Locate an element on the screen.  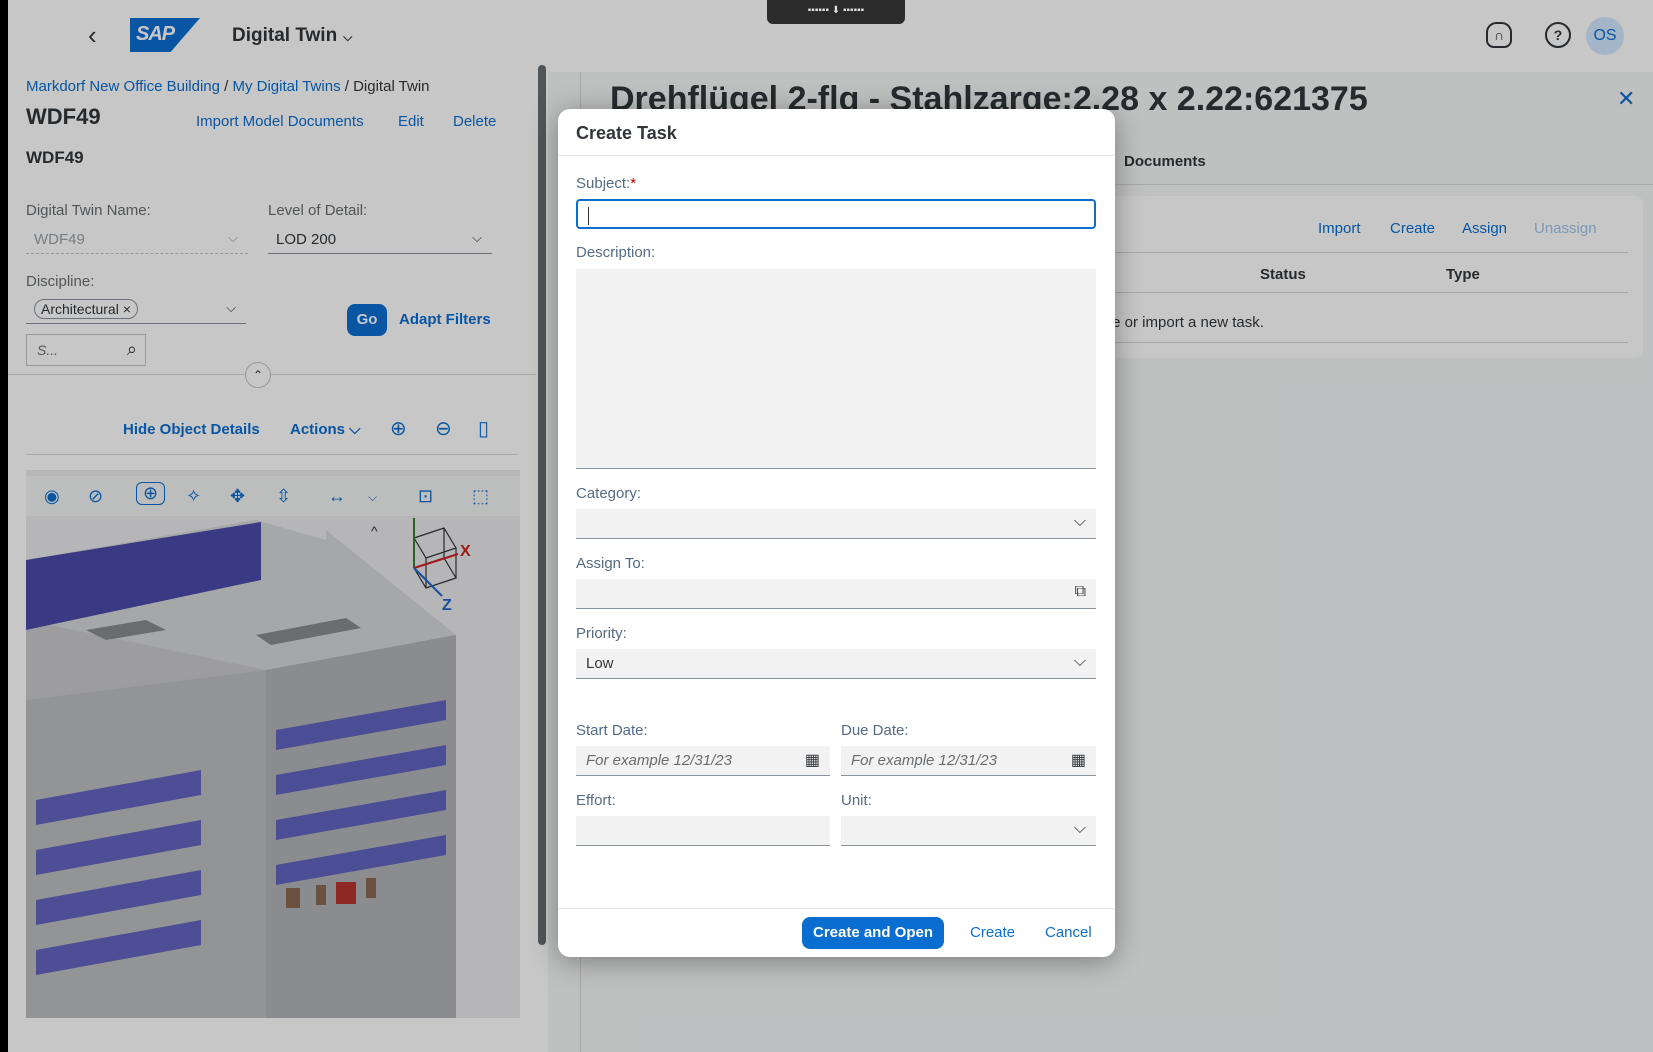
description-textarea is located at coordinates (836, 369).